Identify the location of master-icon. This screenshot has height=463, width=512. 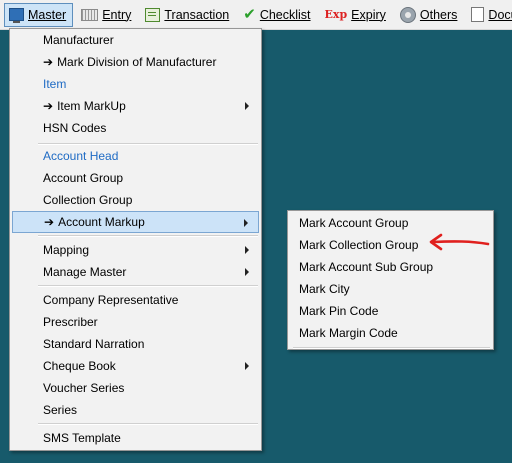
(16, 15).